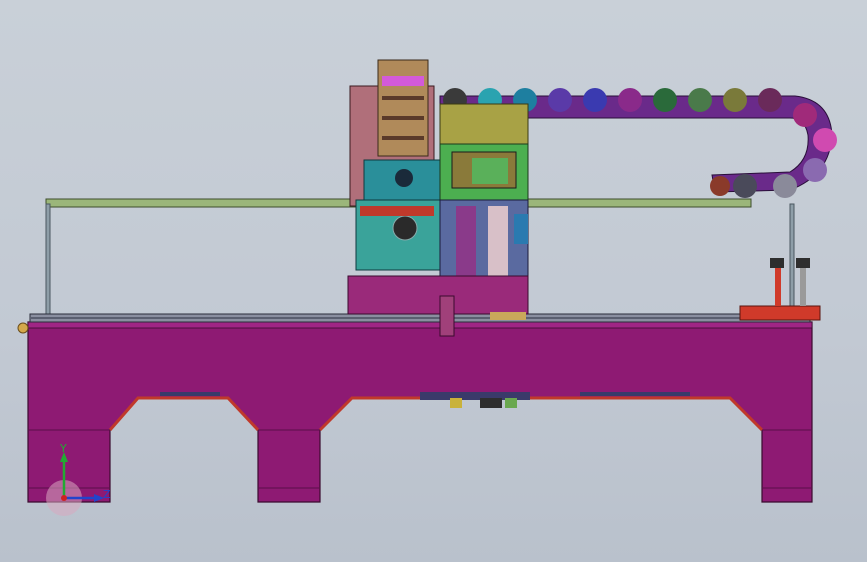 The image size is (867, 562). Describe the element at coordinates (63, 448) in the screenshot. I see `y-axis-label: Y` at that location.